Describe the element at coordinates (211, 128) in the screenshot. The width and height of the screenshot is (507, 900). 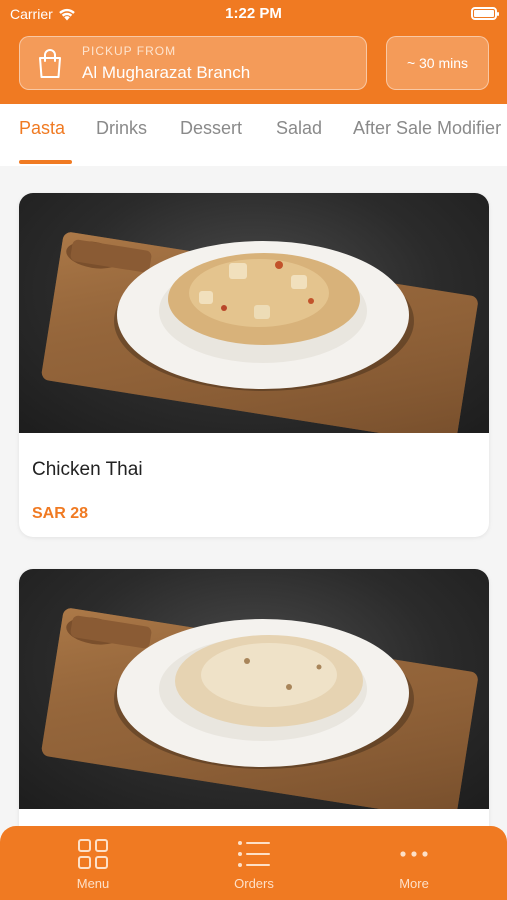
I see `tab-dessert: Dessert` at that location.